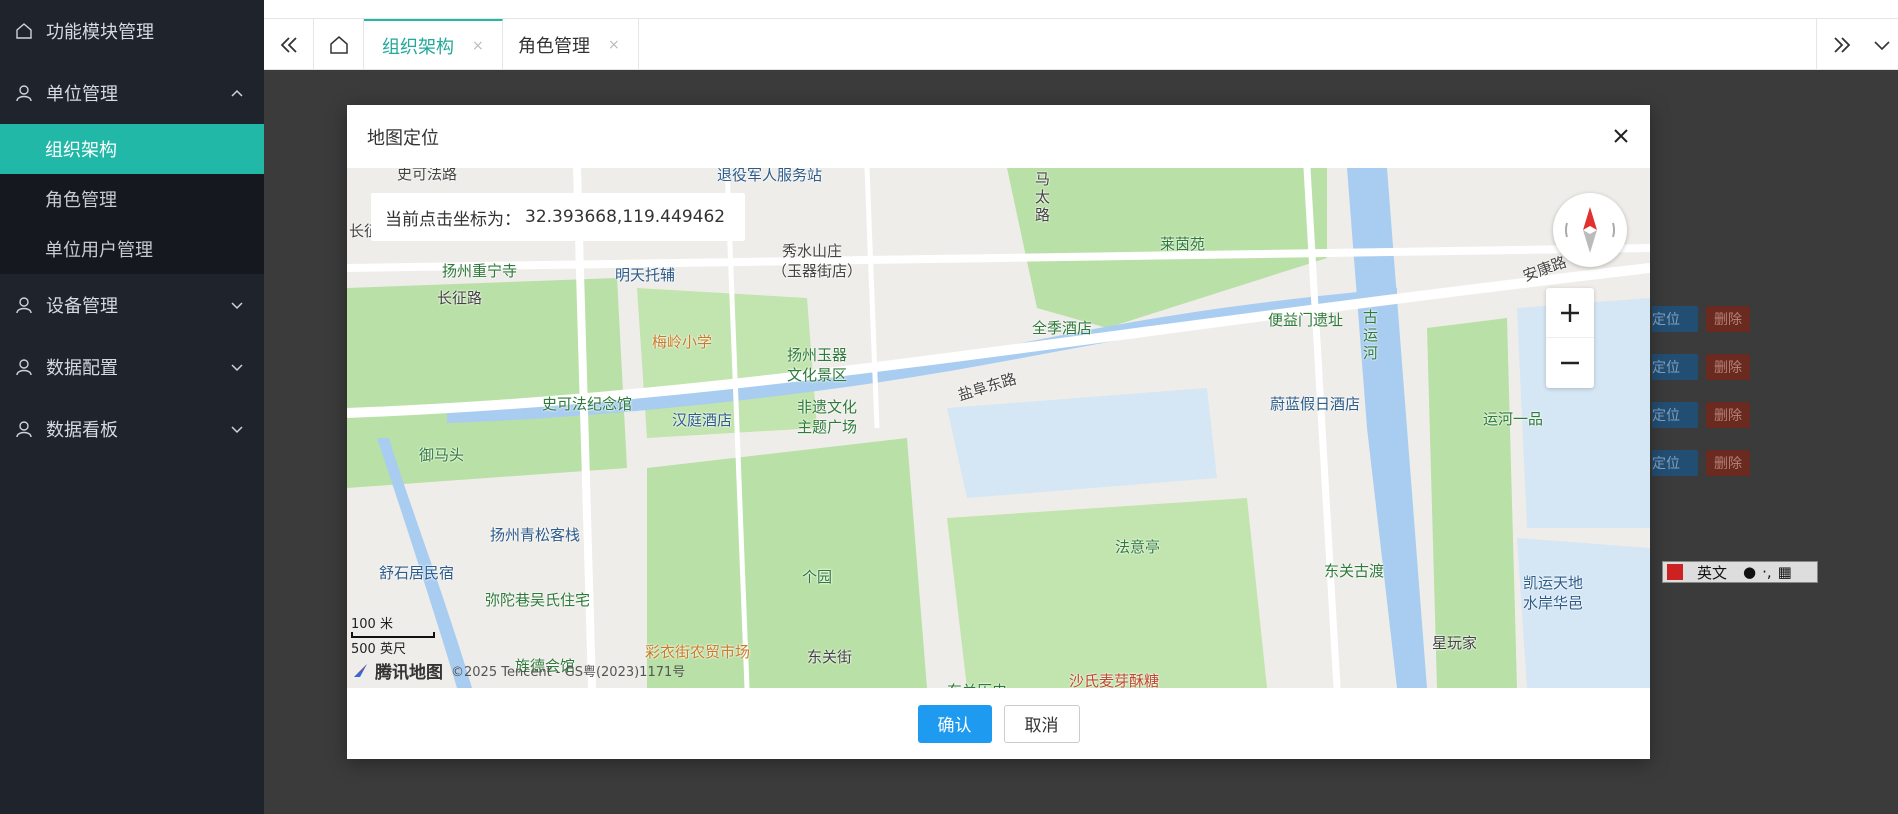 The height and width of the screenshot is (814, 1898). Describe the element at coordinates (1553, 583) in the screenshot. I see `map-label: 凯运天地` at that location.